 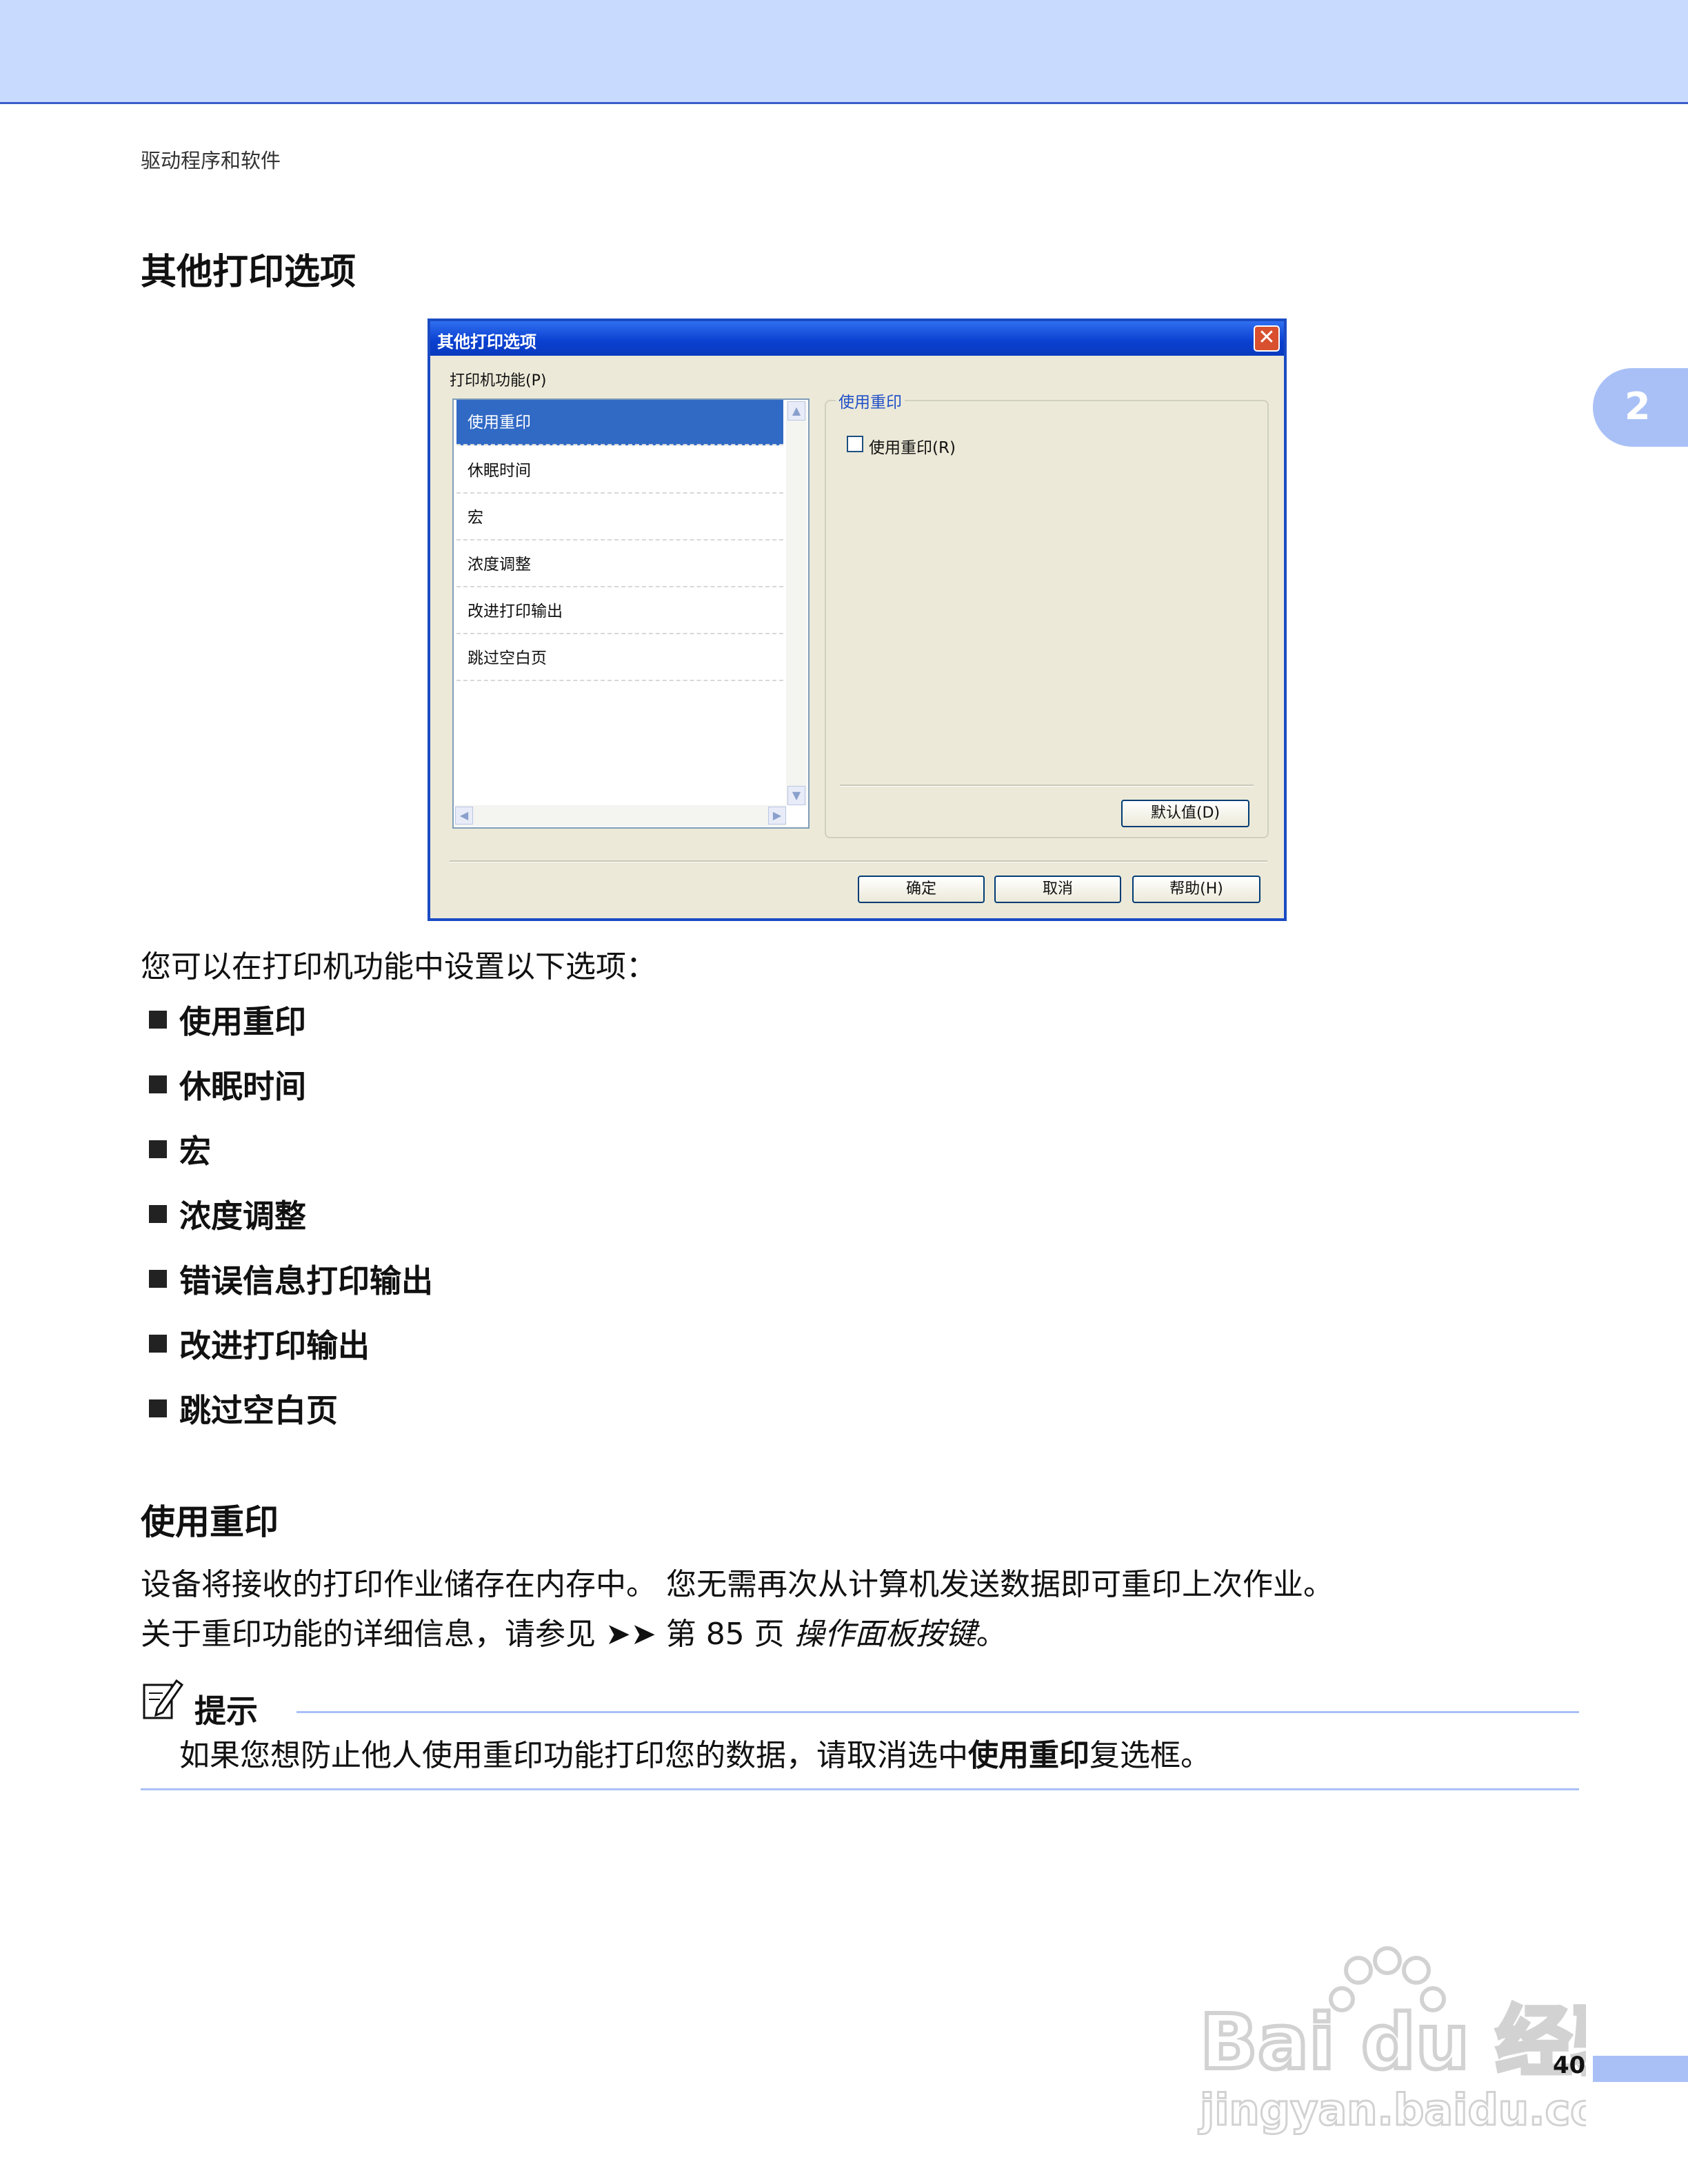 What do you see at coordinates (844, 52) in the screenshot?
I see `top-header-band` at bounding box center [844, 52].